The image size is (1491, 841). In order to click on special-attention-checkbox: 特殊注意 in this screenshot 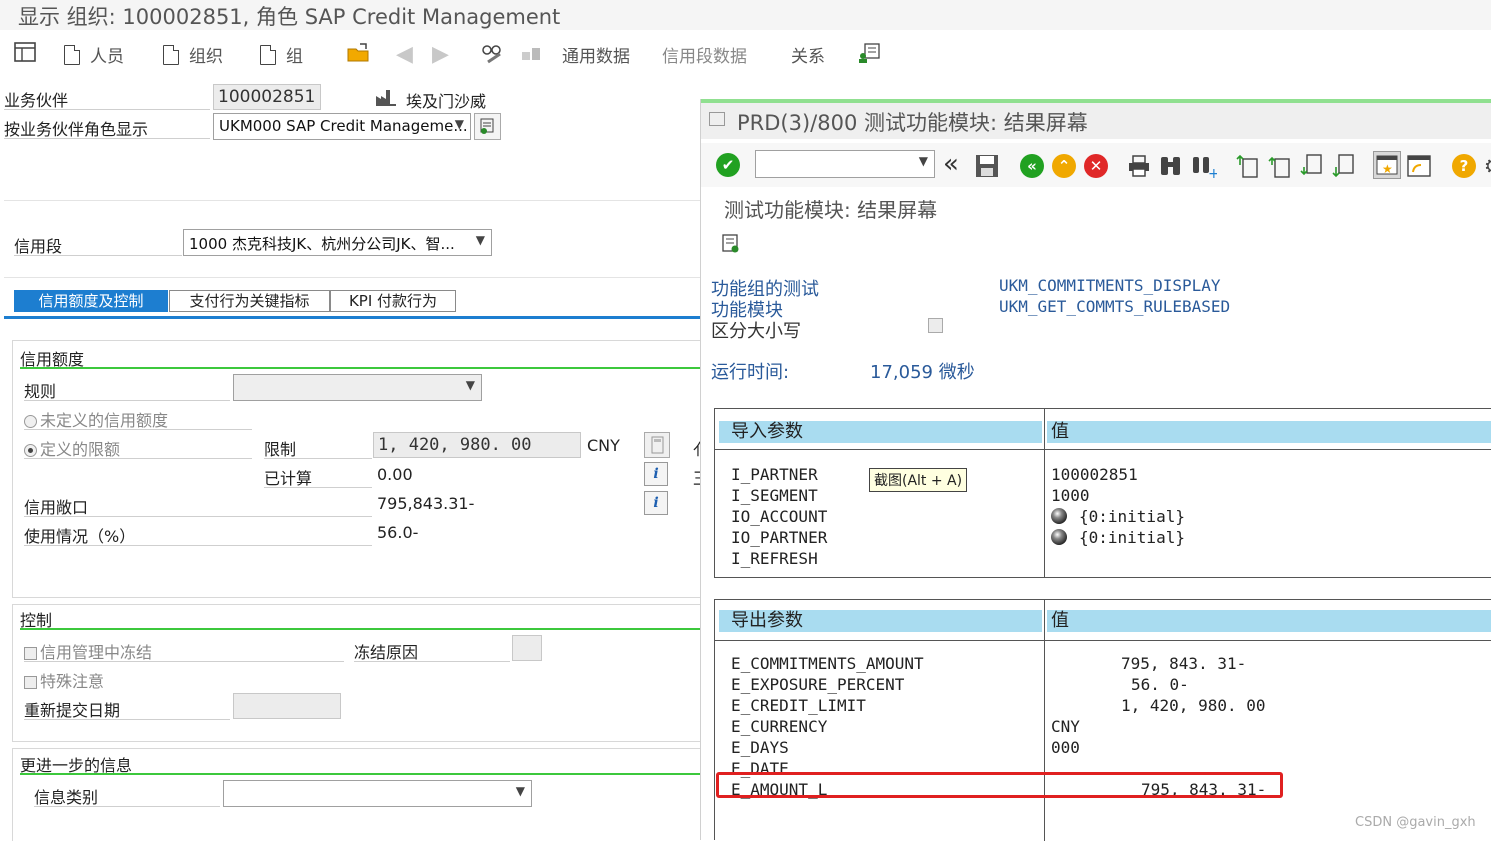, I will do `click(64, 680)`.